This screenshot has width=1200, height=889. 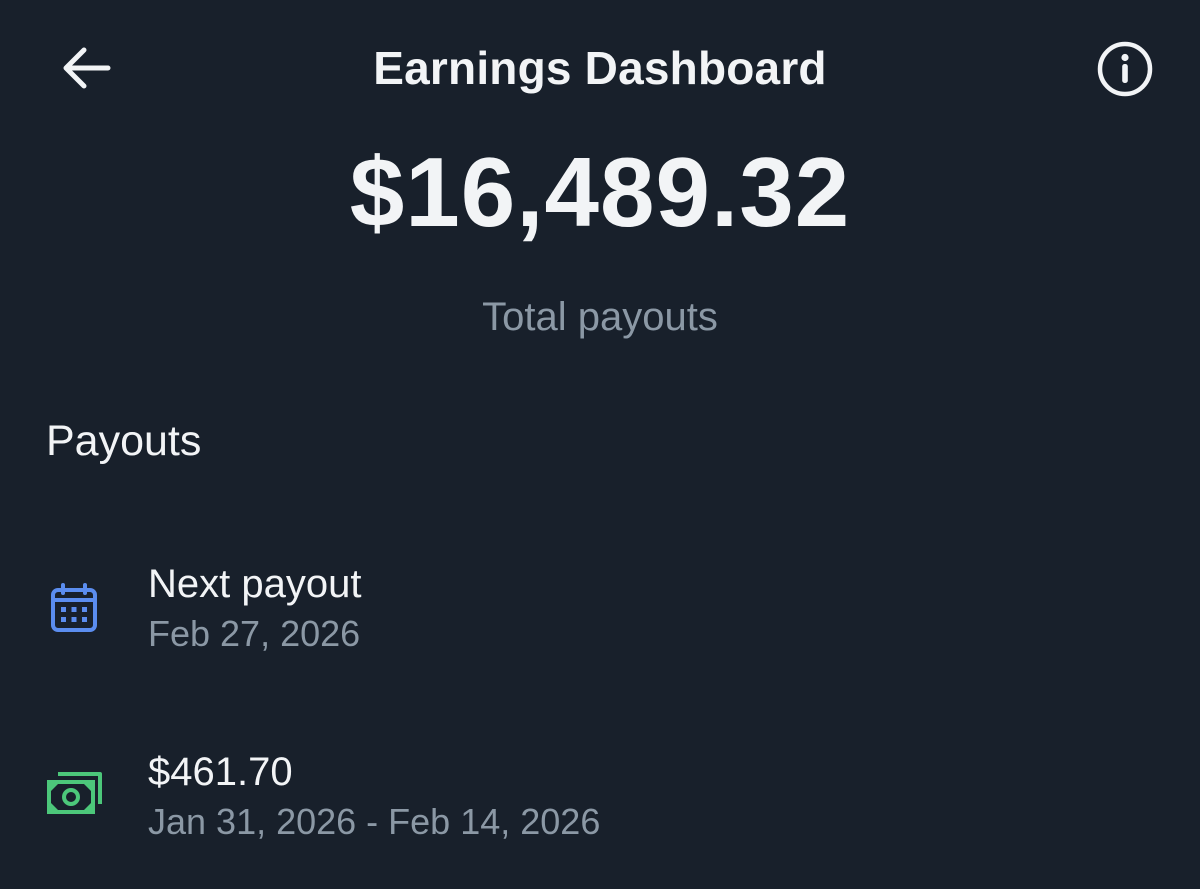 What do you see at coordinates (220, 772) in the screenshot?
I see `payout-amount: $461.70` at bounding box center [220, 772].